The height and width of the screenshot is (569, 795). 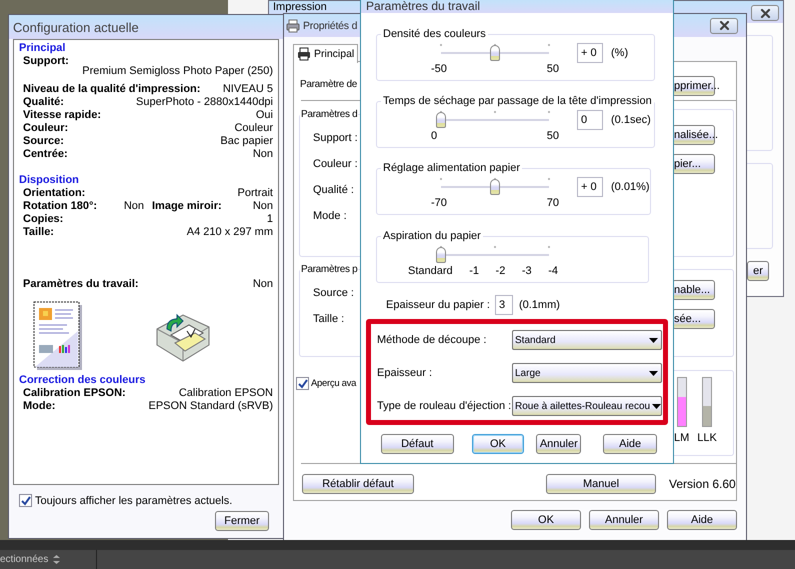 I want to click on setting-label: Qualité:, so click(x=43, y=102).